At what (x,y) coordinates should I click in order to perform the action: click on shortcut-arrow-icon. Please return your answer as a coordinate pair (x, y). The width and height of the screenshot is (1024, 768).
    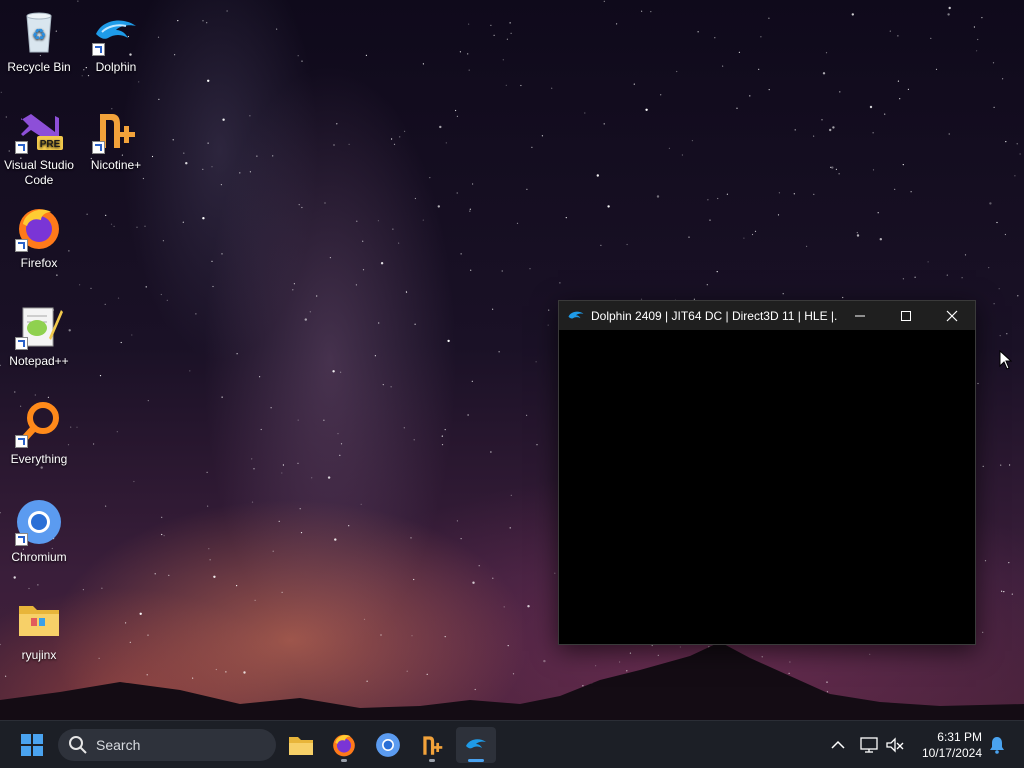
    Looking at the image, I should click on (21, 441).